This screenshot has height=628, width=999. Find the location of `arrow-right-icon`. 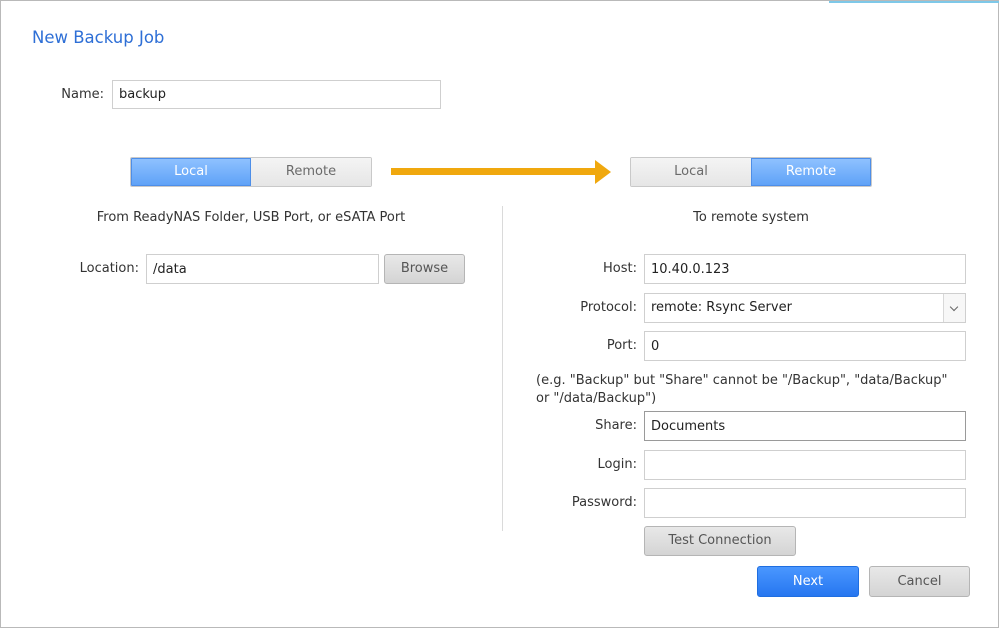

arrow-right-icon is located at coordinates (603, 172).